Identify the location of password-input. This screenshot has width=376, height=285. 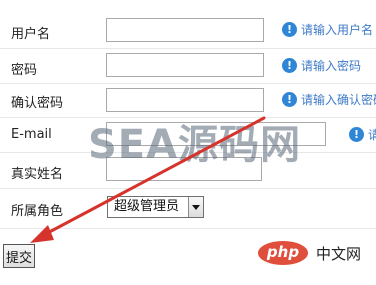
(185, 65).